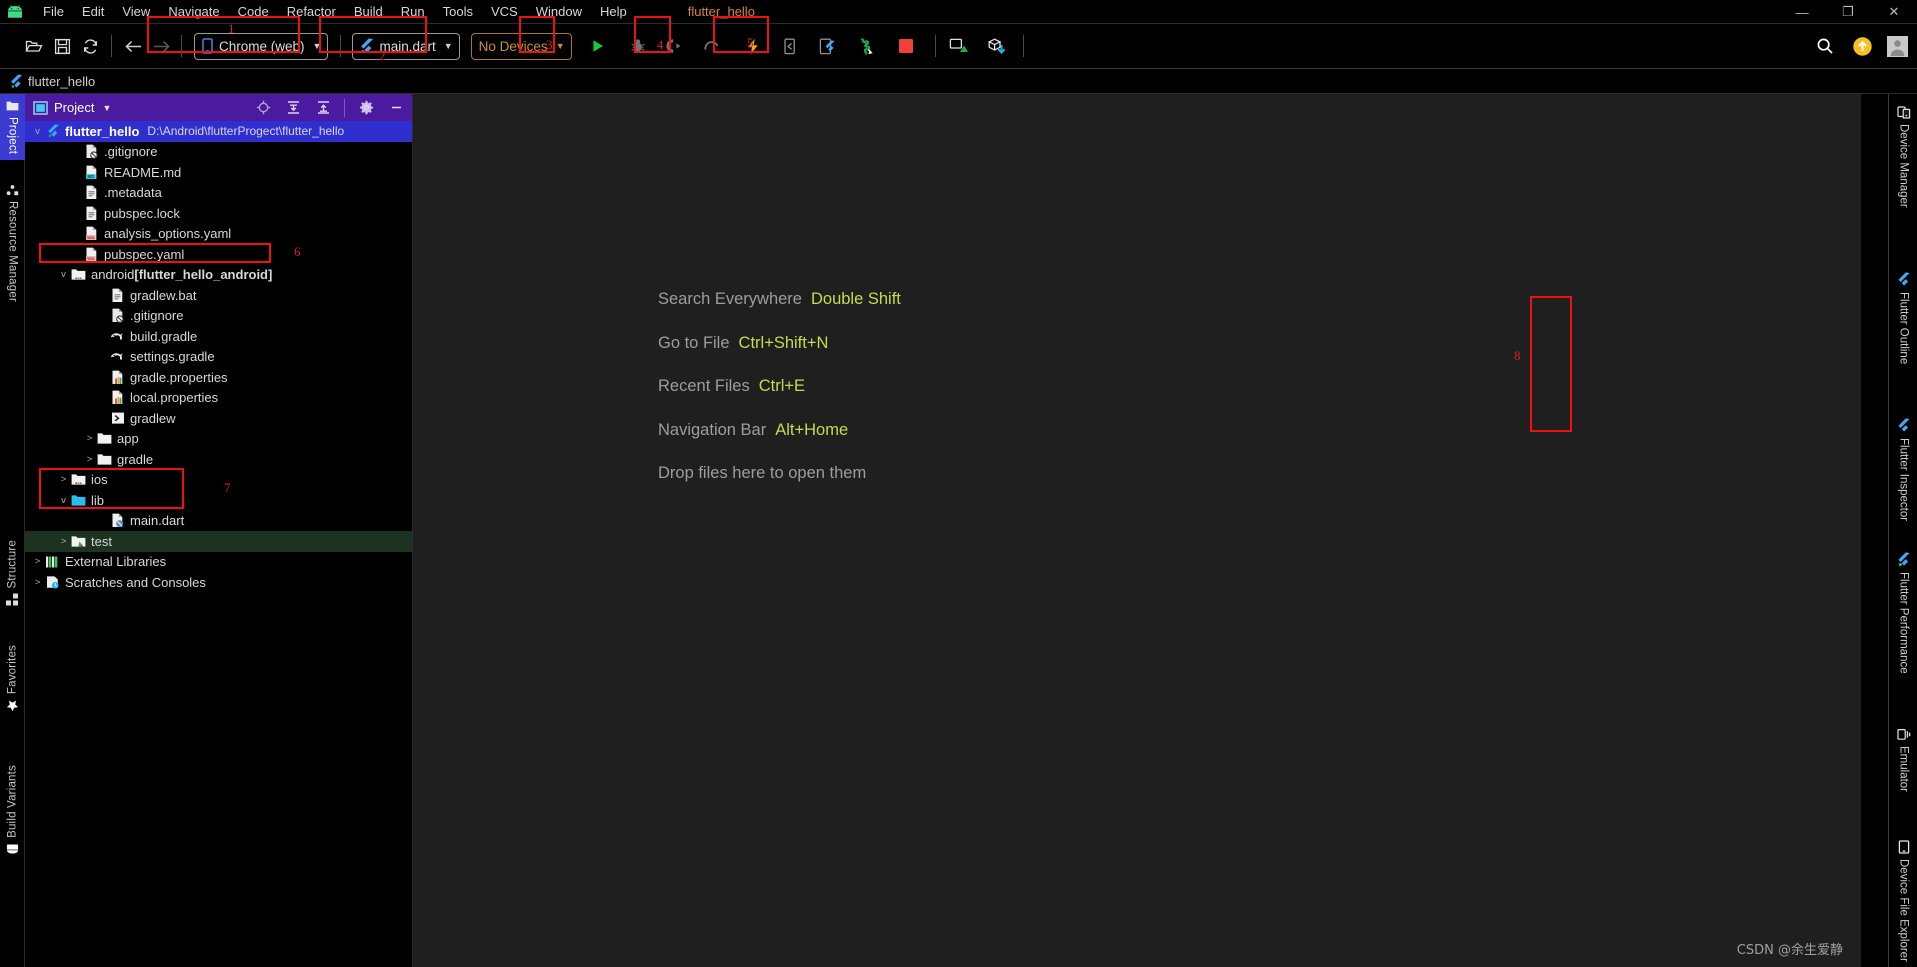  I want to click on sidebar-item-emulator: Emulator, so click(1903, 760).